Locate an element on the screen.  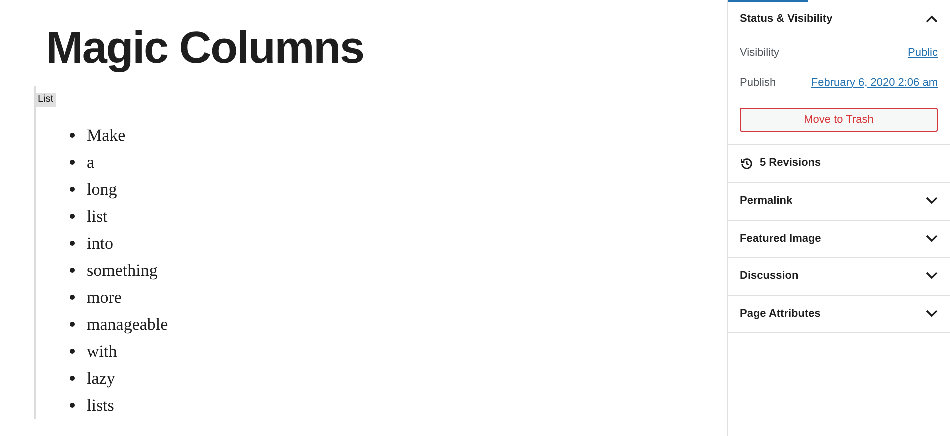
list-item: something is located at coordinates (122, 271).